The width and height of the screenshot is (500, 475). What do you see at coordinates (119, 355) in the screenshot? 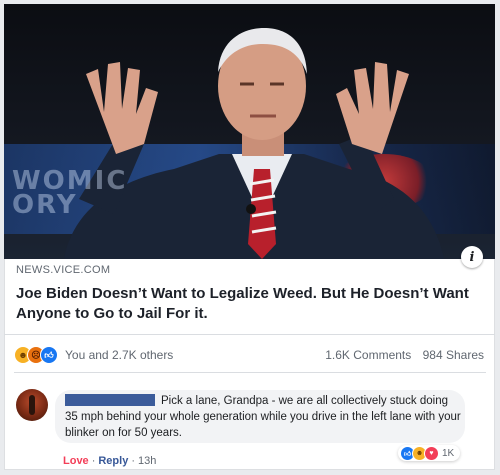
I see `reaction-summary-text: You and 2.7K others` at bounding box center [119, 355].